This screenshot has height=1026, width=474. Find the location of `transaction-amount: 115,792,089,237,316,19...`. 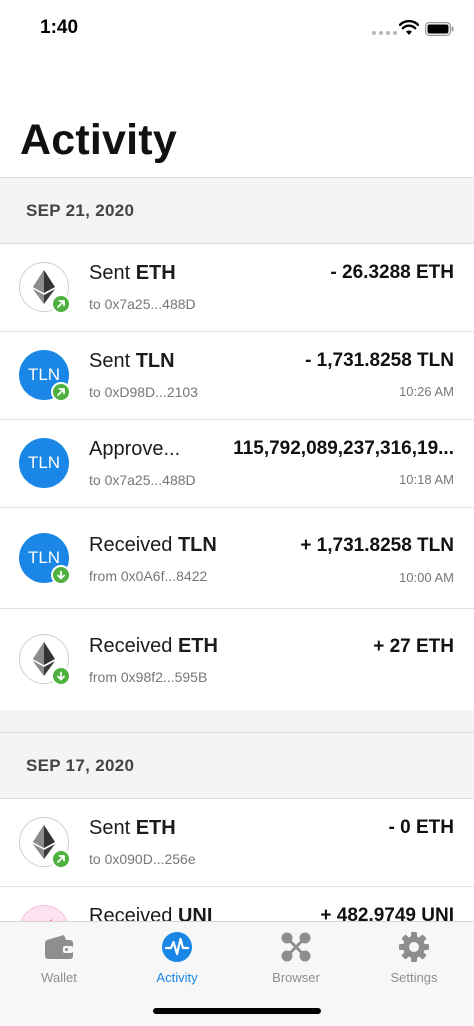

transaction-amount: 115,792,089,237,316,19... is located at coordinates (343, 448).